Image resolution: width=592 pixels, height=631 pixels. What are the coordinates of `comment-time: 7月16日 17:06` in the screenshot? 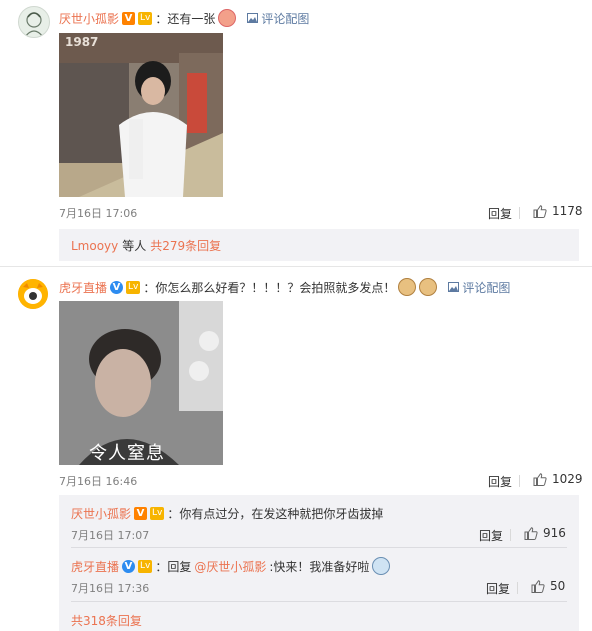 It's located at (98, 213).